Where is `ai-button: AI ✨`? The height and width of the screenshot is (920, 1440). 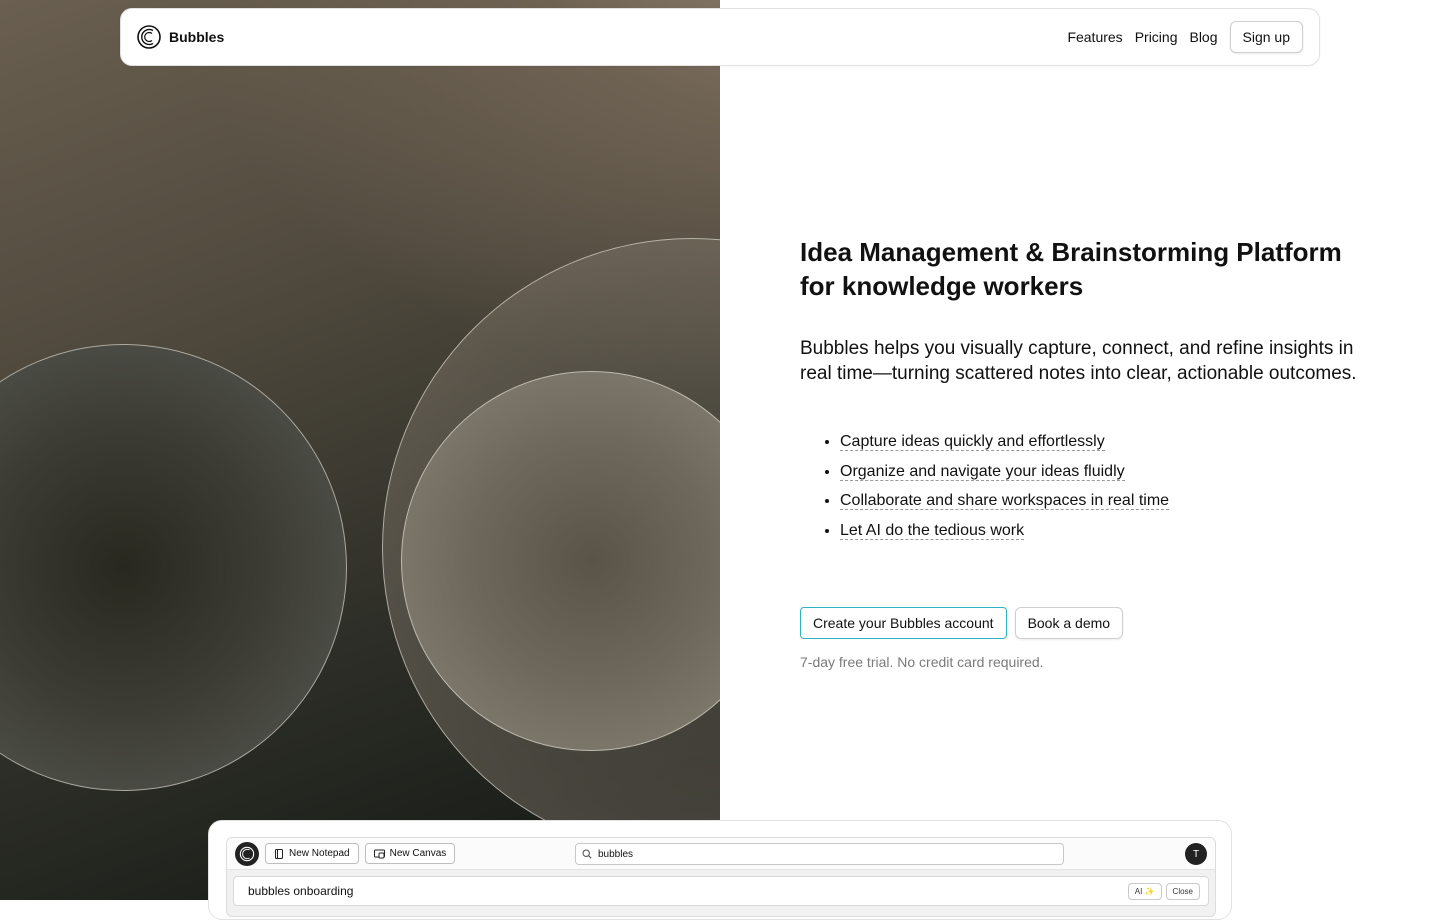
ai-button: AI ✨ is located at coordinates (1144, 891).